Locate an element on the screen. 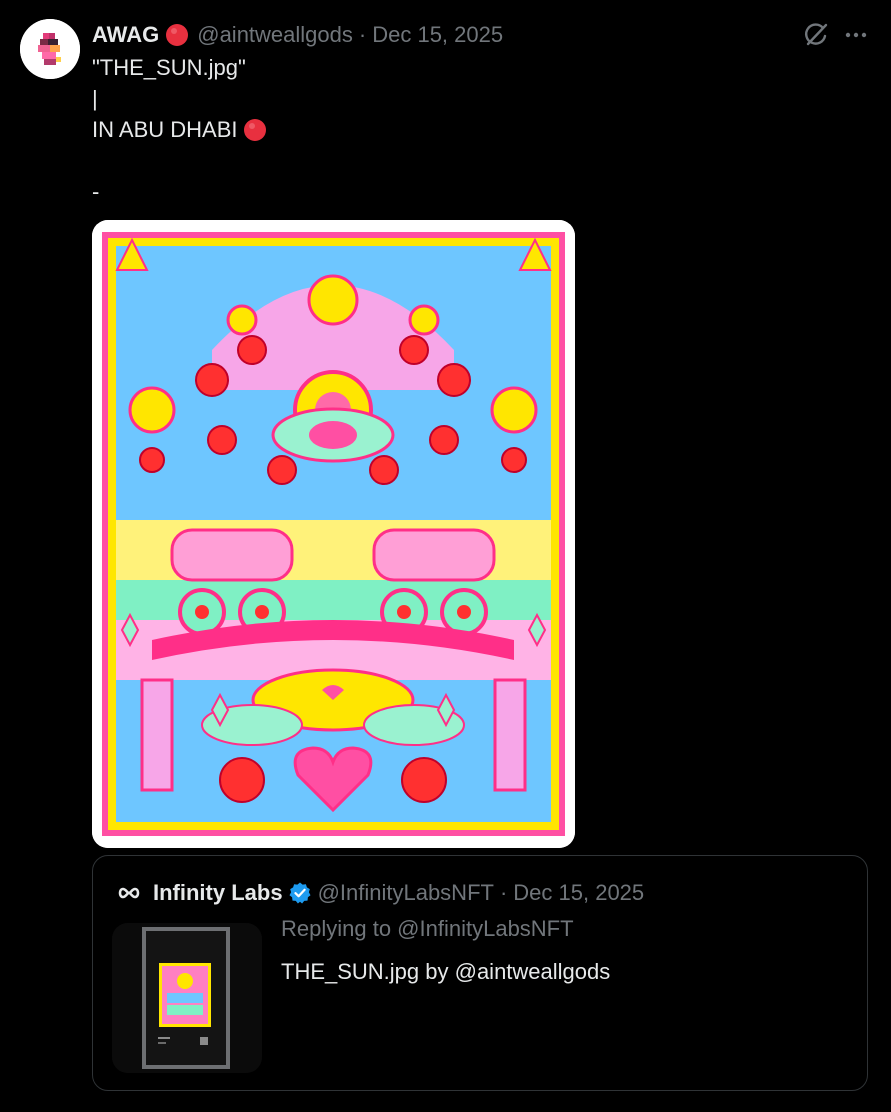  more-dots-icon is located at coordinates (856, 35).